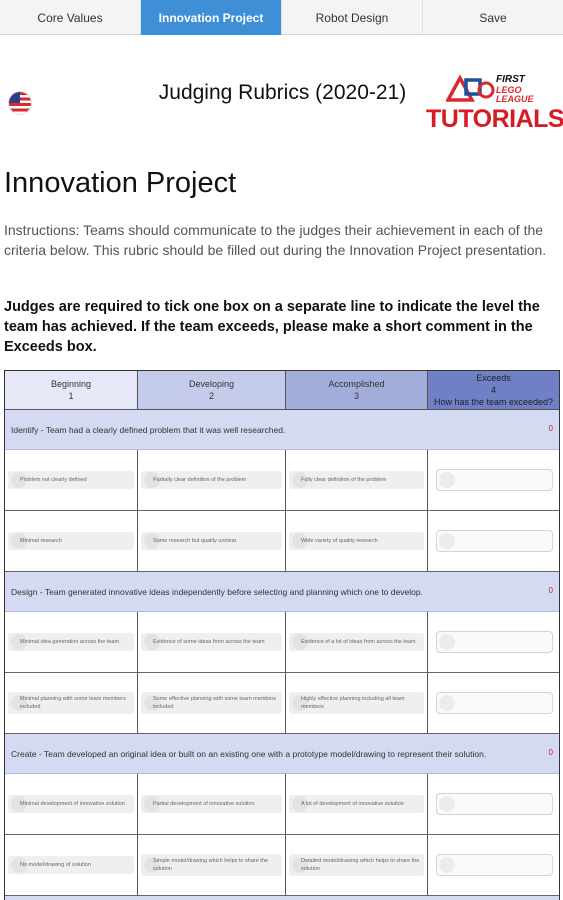 The image size is (563, 900). Describe the element at coordinates (493, 378) in the screenshot. I see `column-label: Exceeds` at that location.